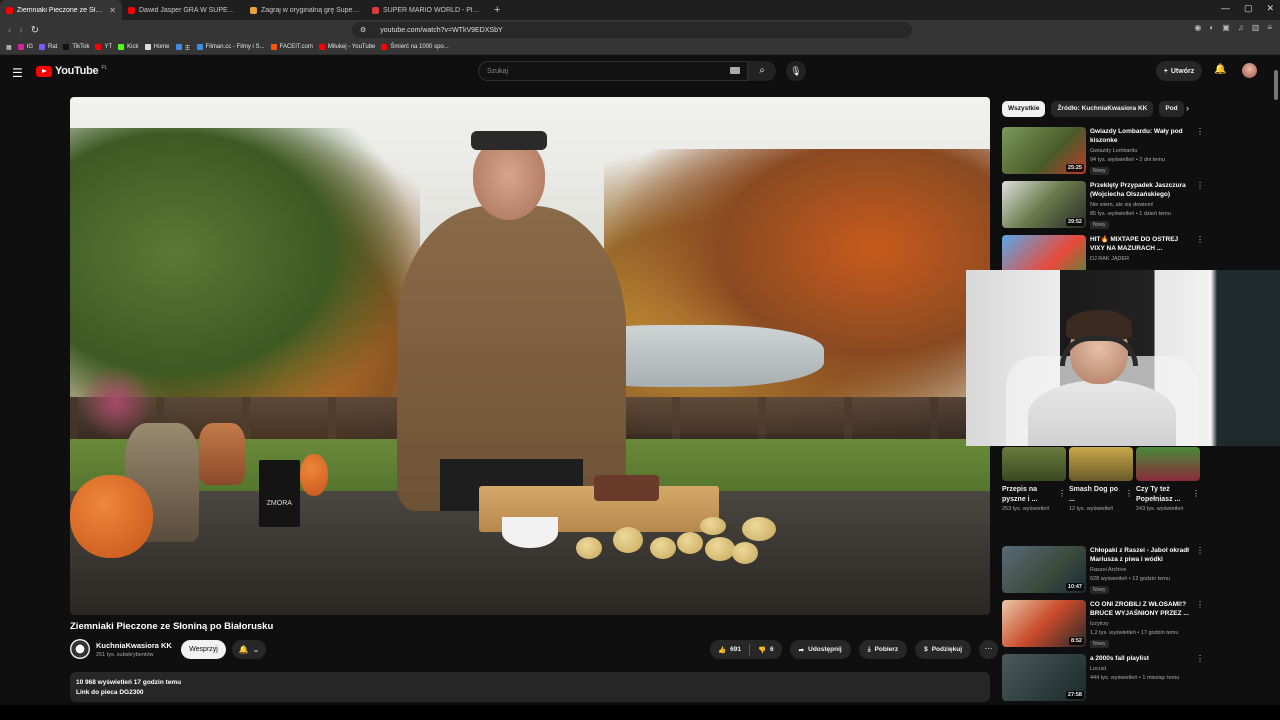 The width and height of the screenshot is (1280, 720). I want to click on extension-icon: ◐, so click(1211, 27).